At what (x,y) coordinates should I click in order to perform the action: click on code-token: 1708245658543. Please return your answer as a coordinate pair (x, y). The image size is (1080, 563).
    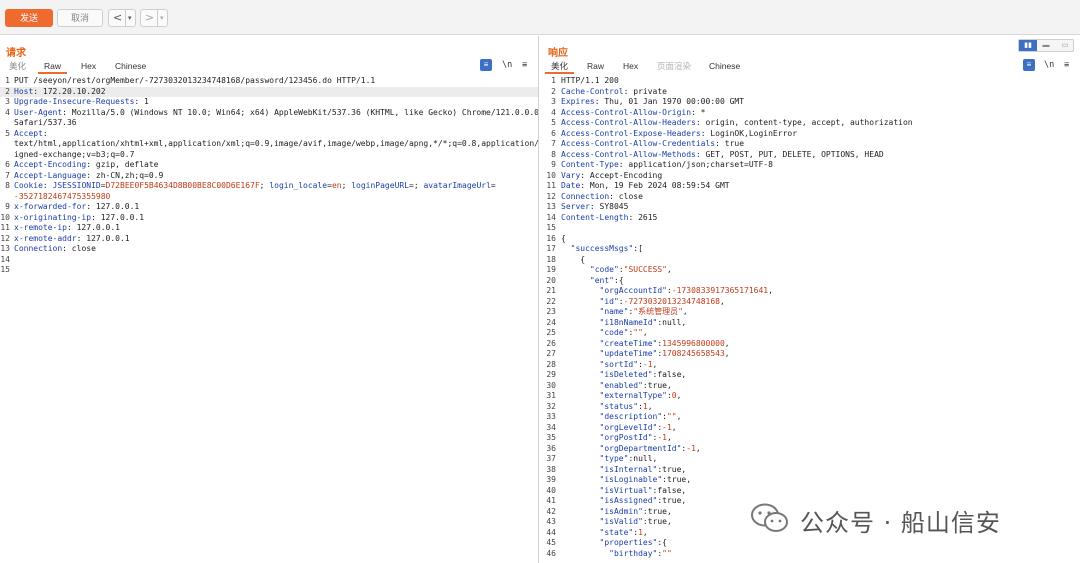
    Looking at the image, I should click on (693, 353).